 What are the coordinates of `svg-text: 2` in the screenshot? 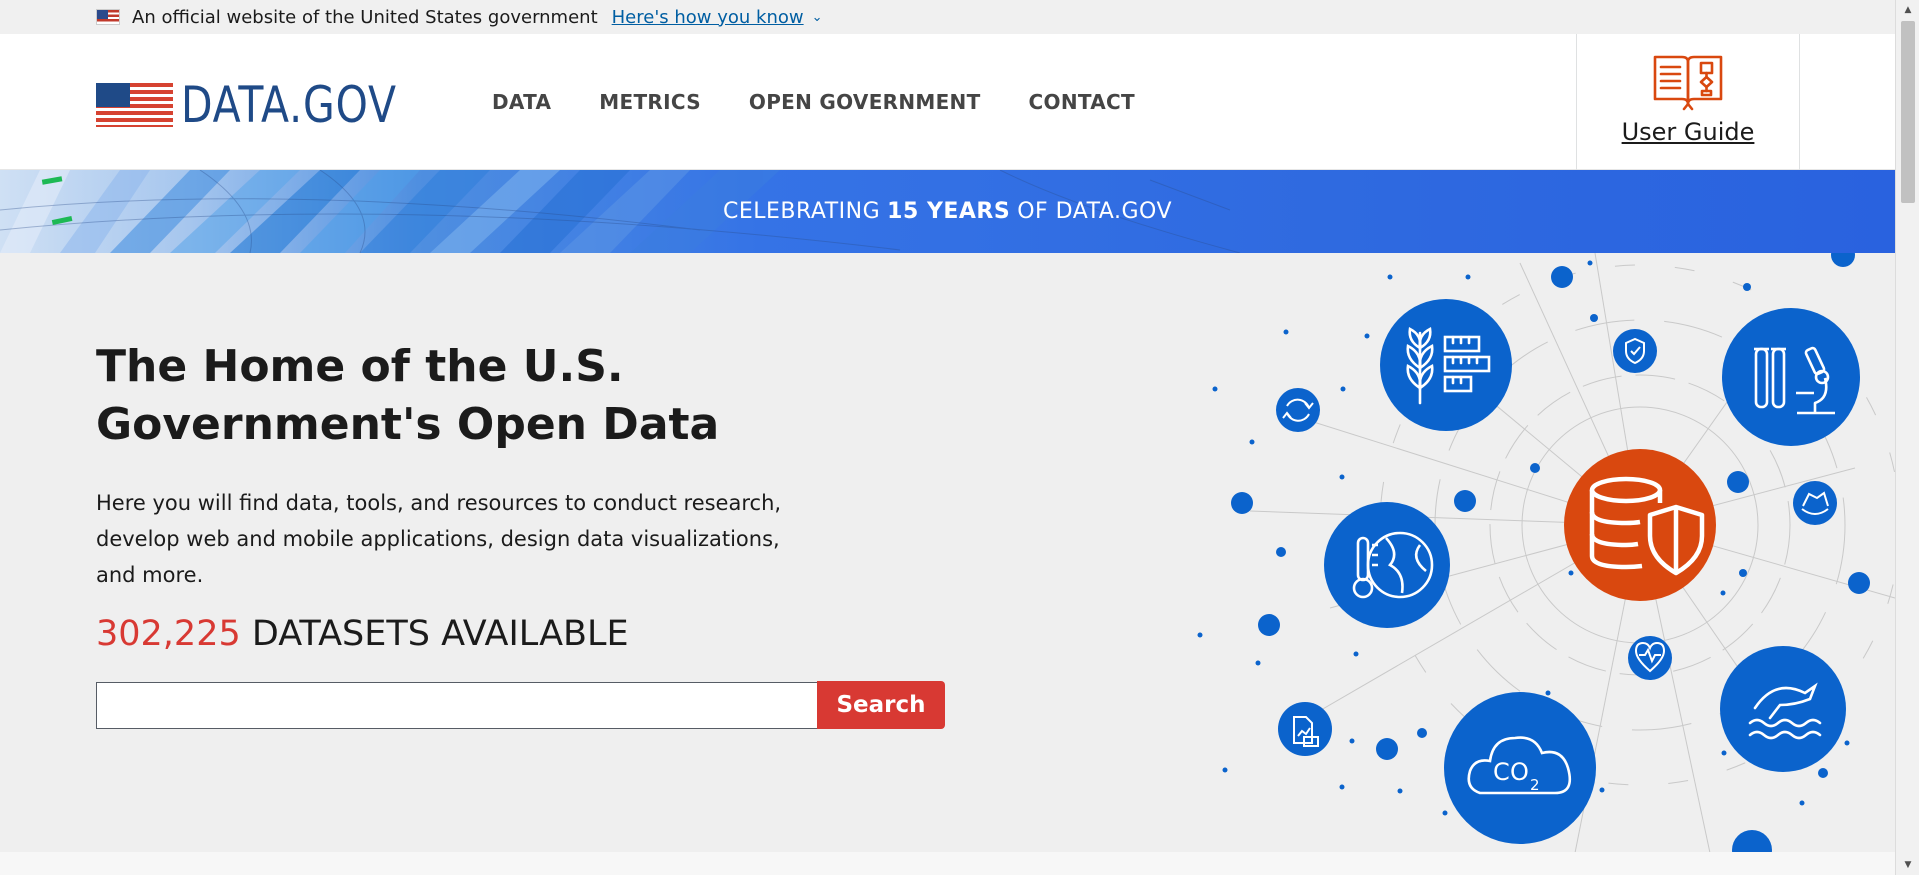 It's located at (1535, 785).